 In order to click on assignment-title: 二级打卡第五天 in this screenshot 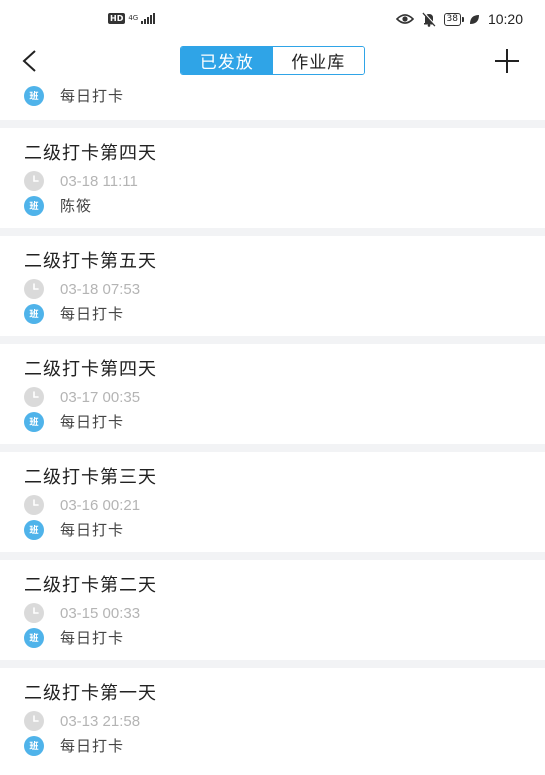, I will do `click(90, 261)`.